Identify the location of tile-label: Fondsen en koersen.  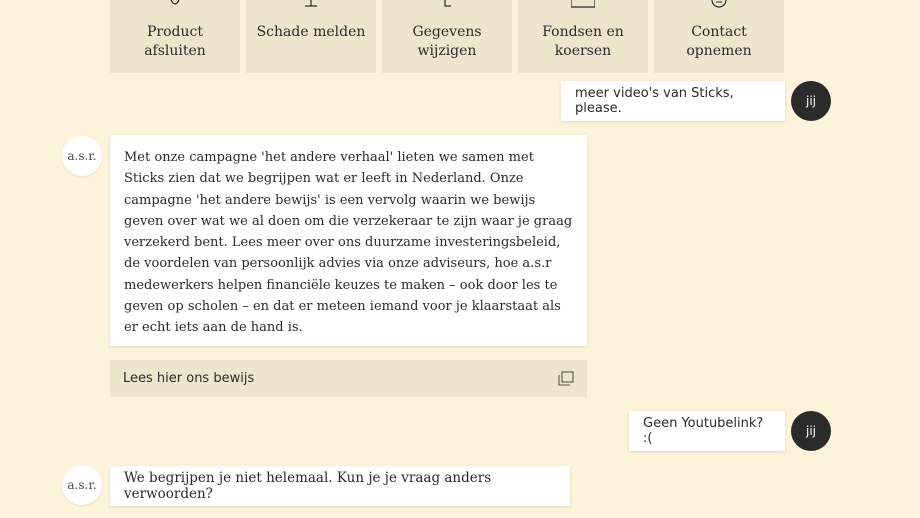
(583, 41).